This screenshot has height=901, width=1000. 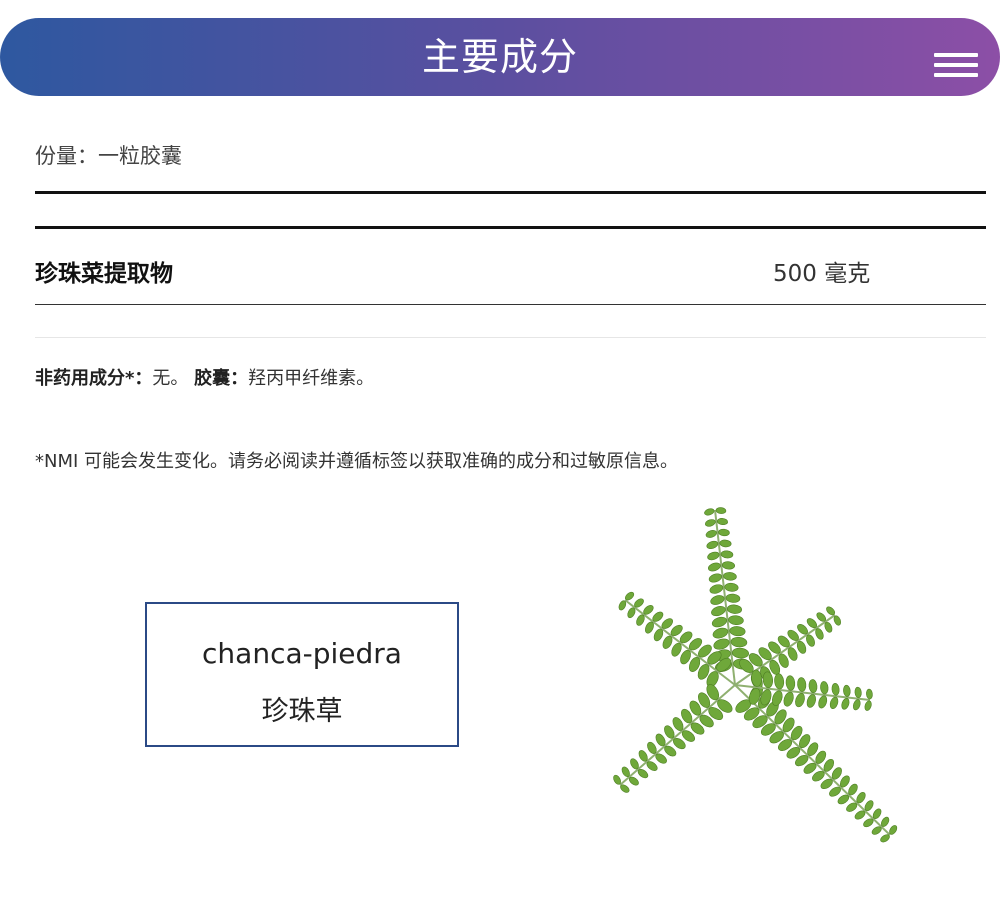 I want to click on herb-chinese-name: 珍珠草, so click(x=302, y=711).